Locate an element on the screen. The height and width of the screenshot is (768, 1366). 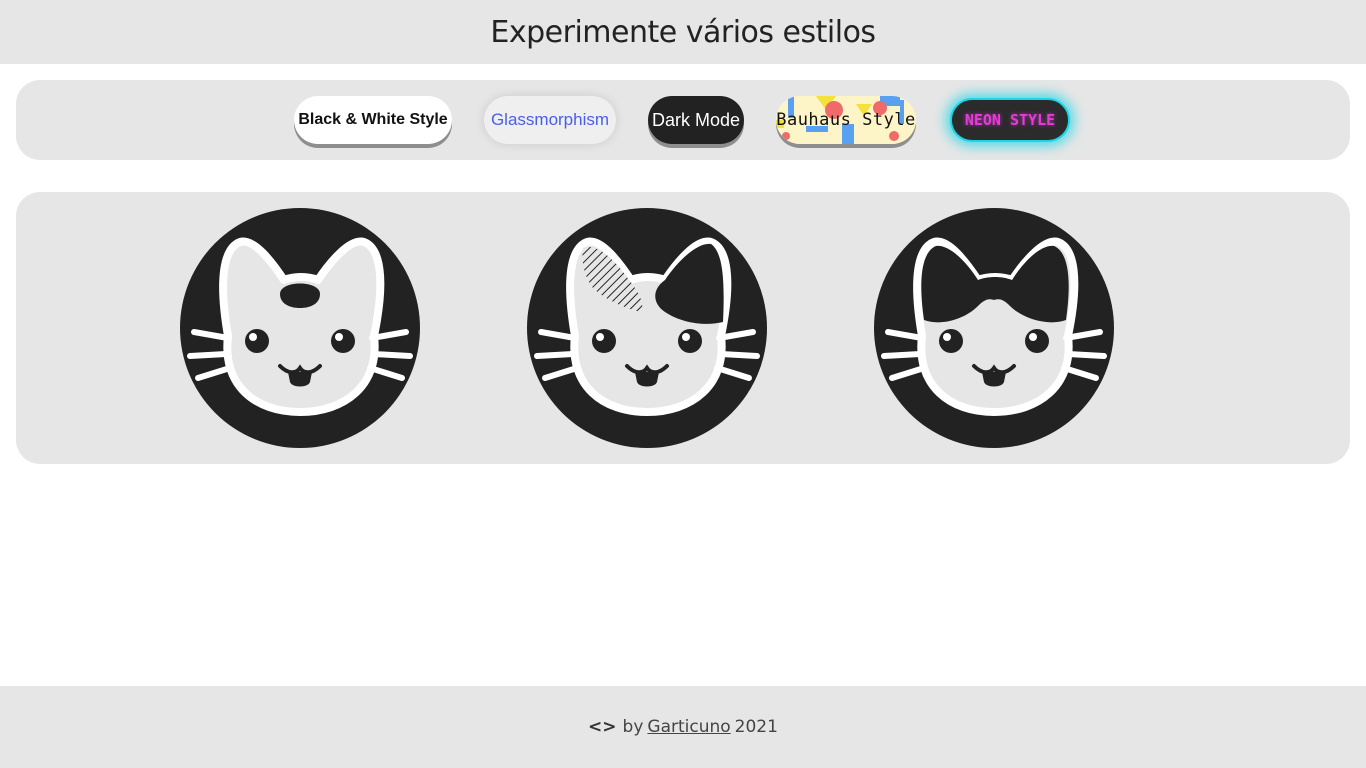
page-header: Experimente vários estilos is located at coordinates (683, 32).